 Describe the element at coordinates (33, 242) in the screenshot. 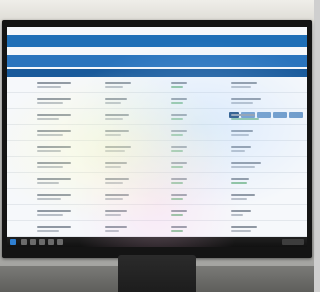

I see `browser-icon` at that location.